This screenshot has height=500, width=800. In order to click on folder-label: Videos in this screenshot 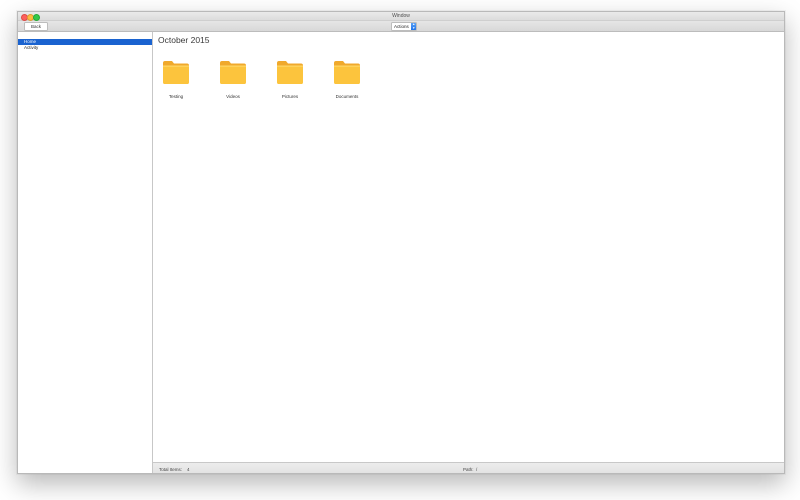, I will do `click(233, 96)`.